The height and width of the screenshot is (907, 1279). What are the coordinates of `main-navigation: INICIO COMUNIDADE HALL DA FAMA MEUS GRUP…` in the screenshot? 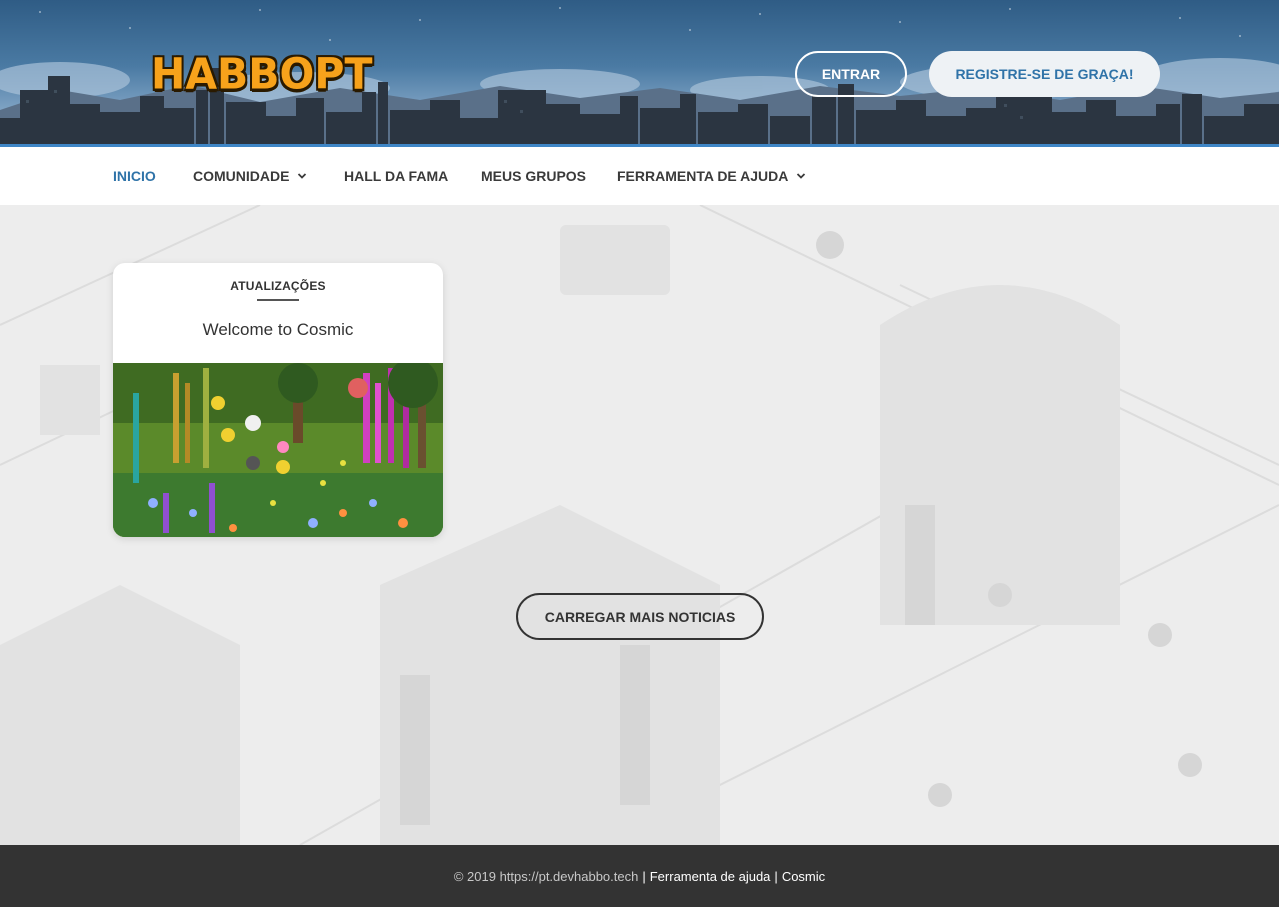 It's located at (639, 177).